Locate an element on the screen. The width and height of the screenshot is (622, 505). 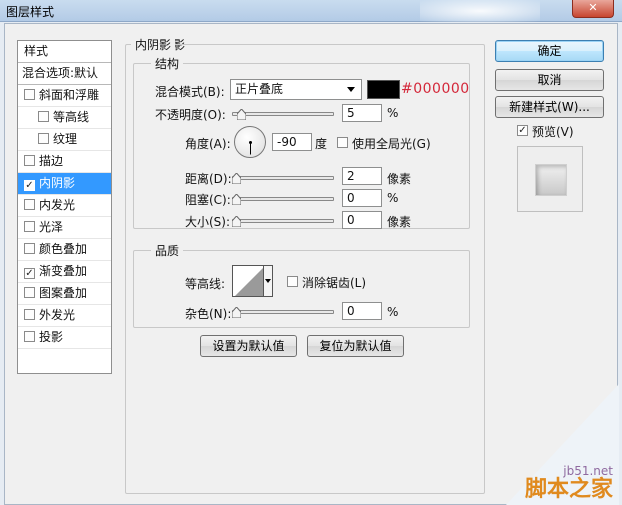
style-item-label: 投影 is located at coordinates (51, 337).